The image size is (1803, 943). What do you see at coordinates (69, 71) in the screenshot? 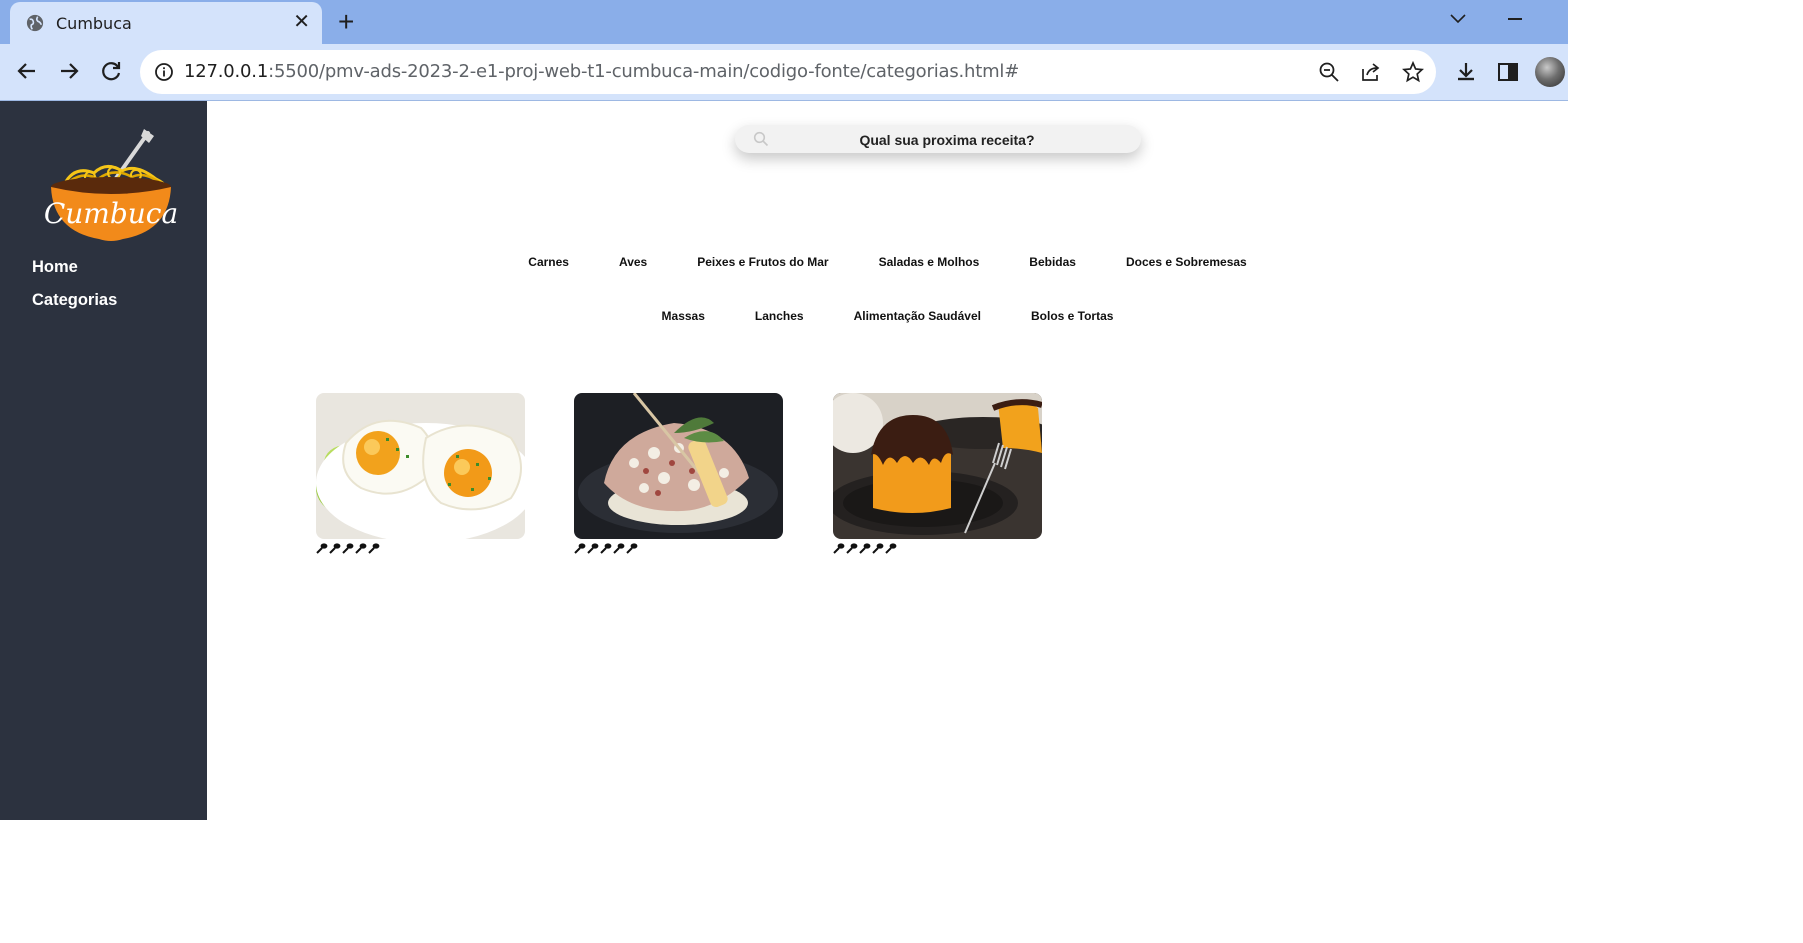
I see `forward-arrow-icon` at bounding box center [69, 71].